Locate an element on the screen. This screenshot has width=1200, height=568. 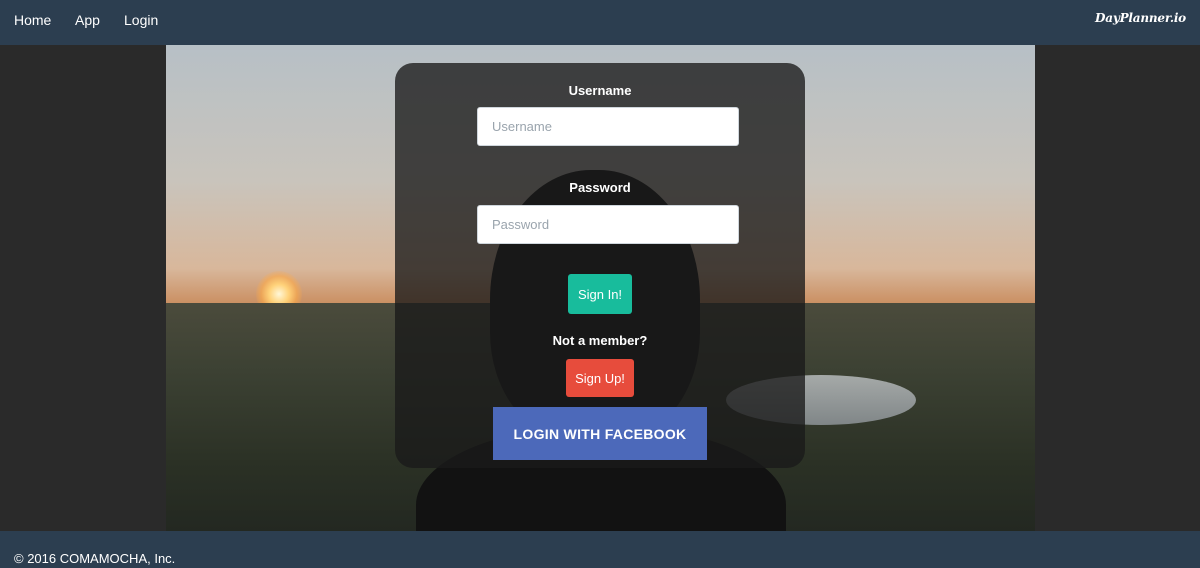
password-label: Password is located at coordinates (600, 187).